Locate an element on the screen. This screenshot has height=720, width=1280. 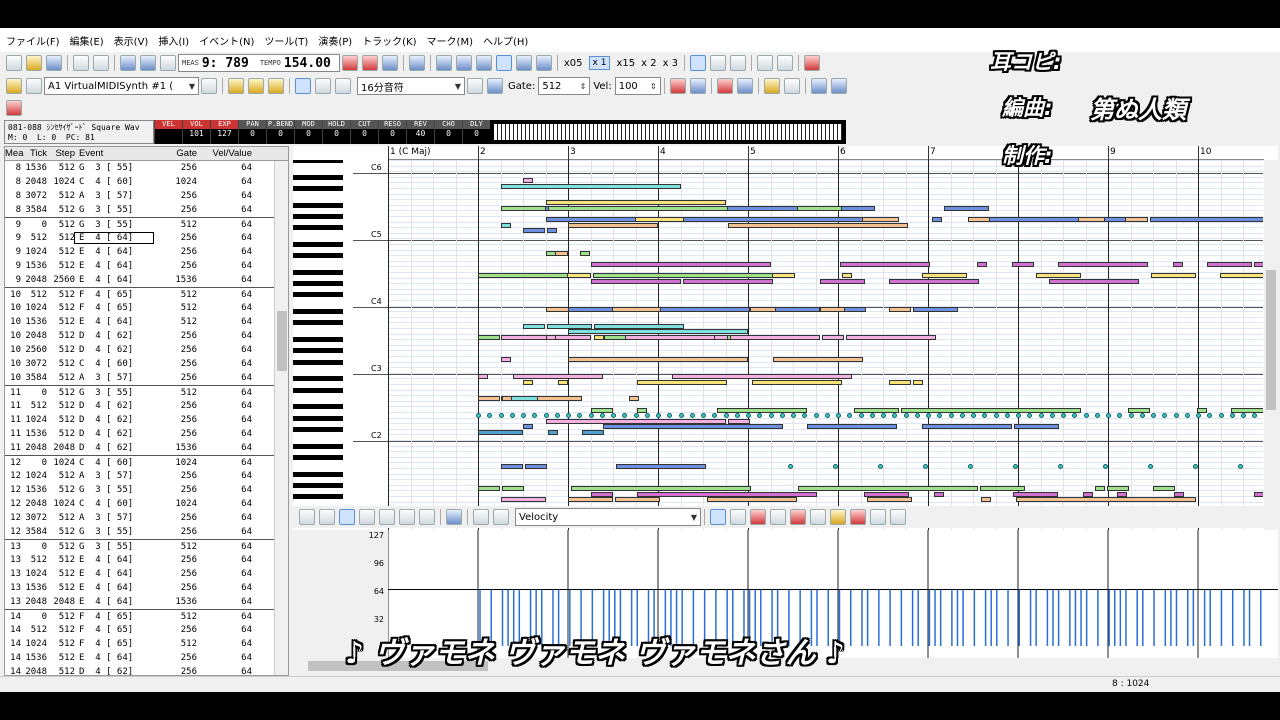
curve-up-icon is located at coordinates (367, 517).